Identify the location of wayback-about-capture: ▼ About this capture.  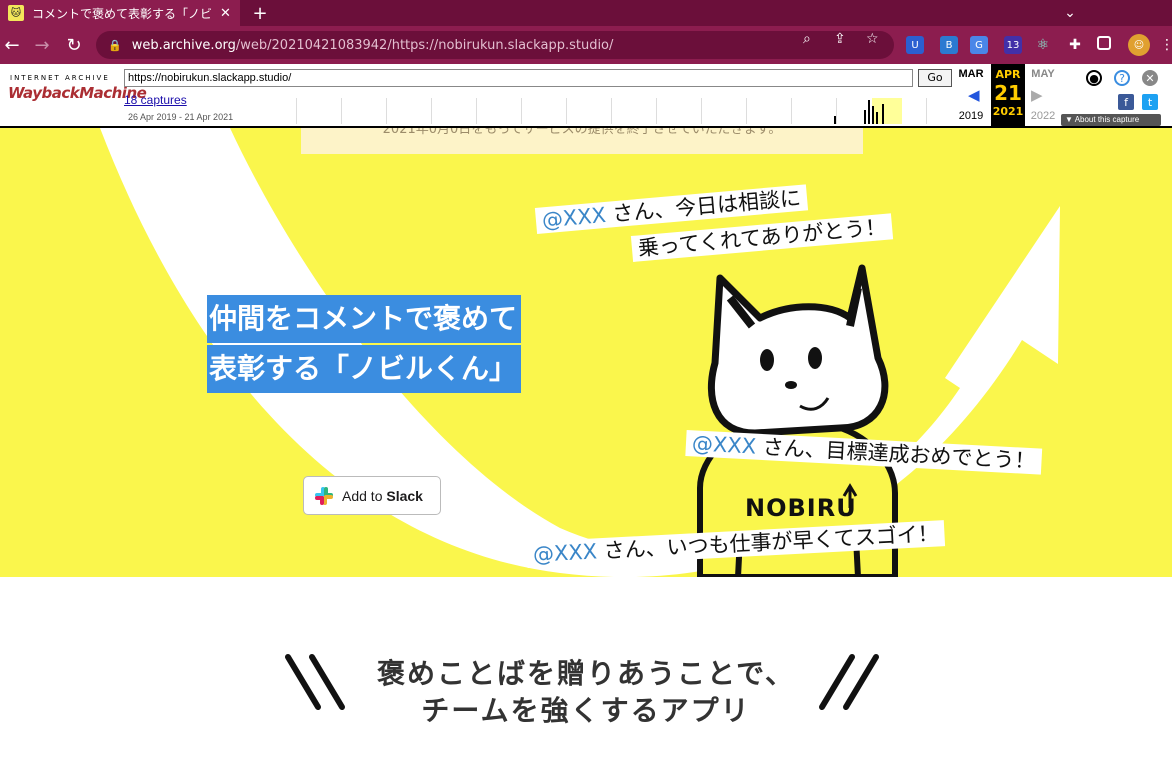
(1111, 120).